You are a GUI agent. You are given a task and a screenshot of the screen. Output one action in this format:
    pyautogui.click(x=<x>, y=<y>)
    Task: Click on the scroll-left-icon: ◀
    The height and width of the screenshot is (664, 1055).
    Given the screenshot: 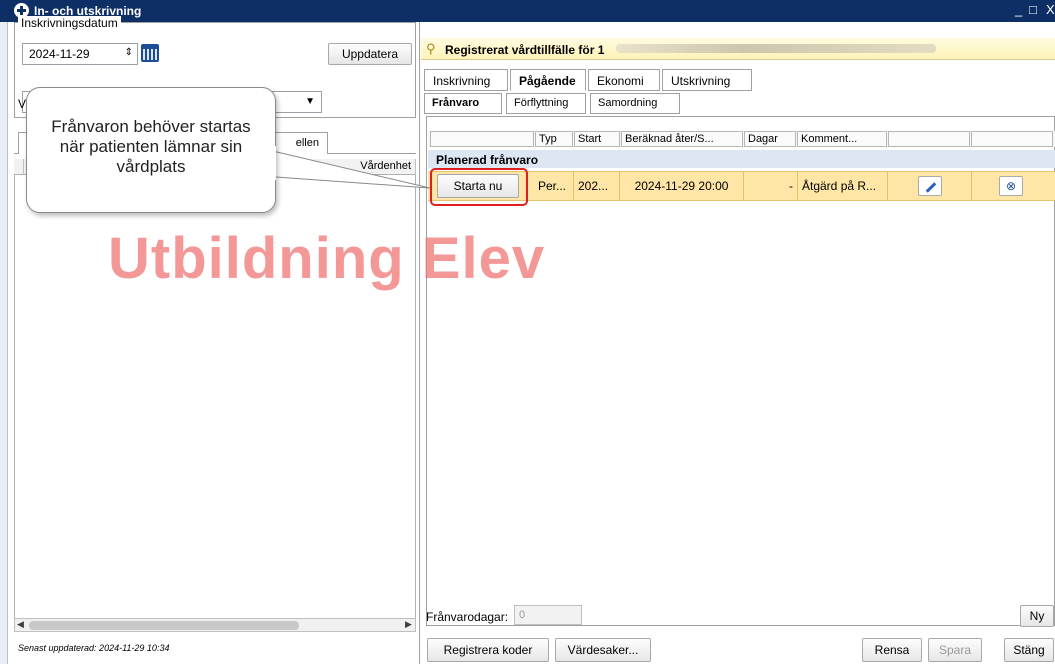 What is the action you would take?
    pyautogui.click(x=20, y=624)
    